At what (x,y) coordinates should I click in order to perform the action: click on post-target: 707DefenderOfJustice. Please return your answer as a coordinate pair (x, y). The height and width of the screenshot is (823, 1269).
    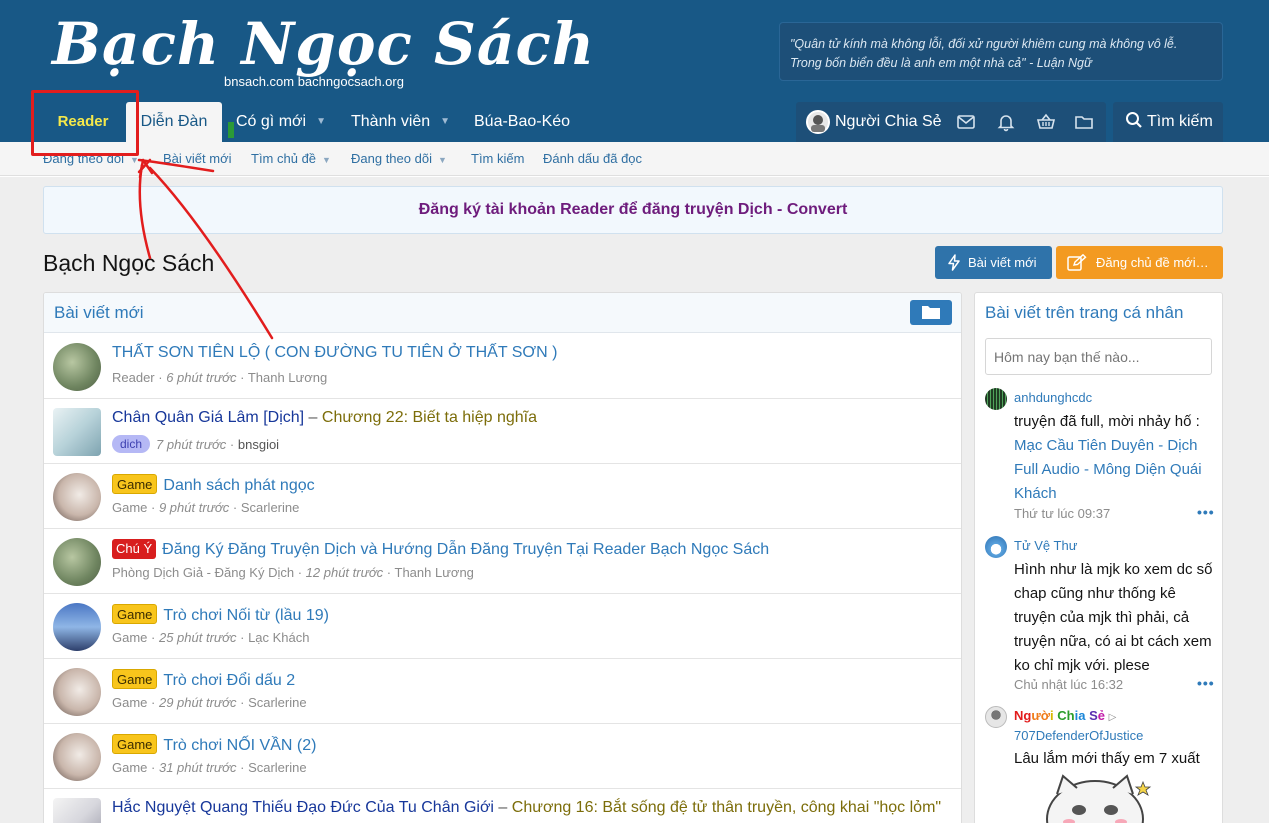
    Looking at the image, I should click on (1078, 735).